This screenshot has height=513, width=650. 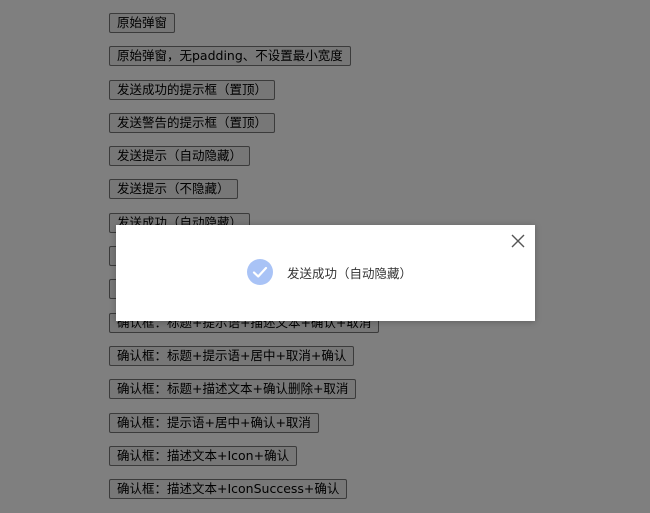 What do you see at coordinates (518, 240) in the screenshot?
I see `close-icon` at bounding box center [518, 240].